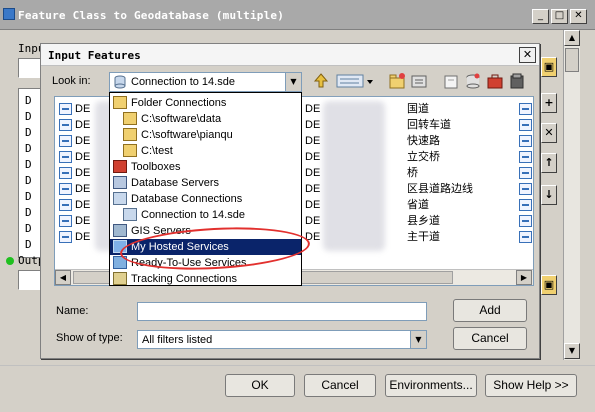 The height and width of the screenshot is (412, 595). I want to click on redacted-region, so click(354, 176).